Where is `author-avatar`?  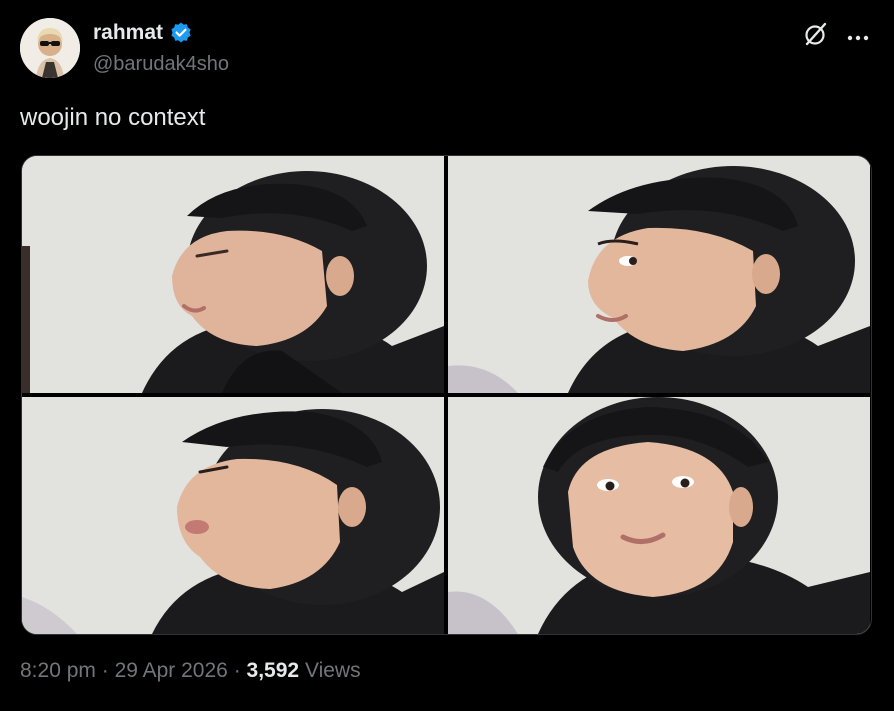
author-avatar is located at coordinates (50, 48).